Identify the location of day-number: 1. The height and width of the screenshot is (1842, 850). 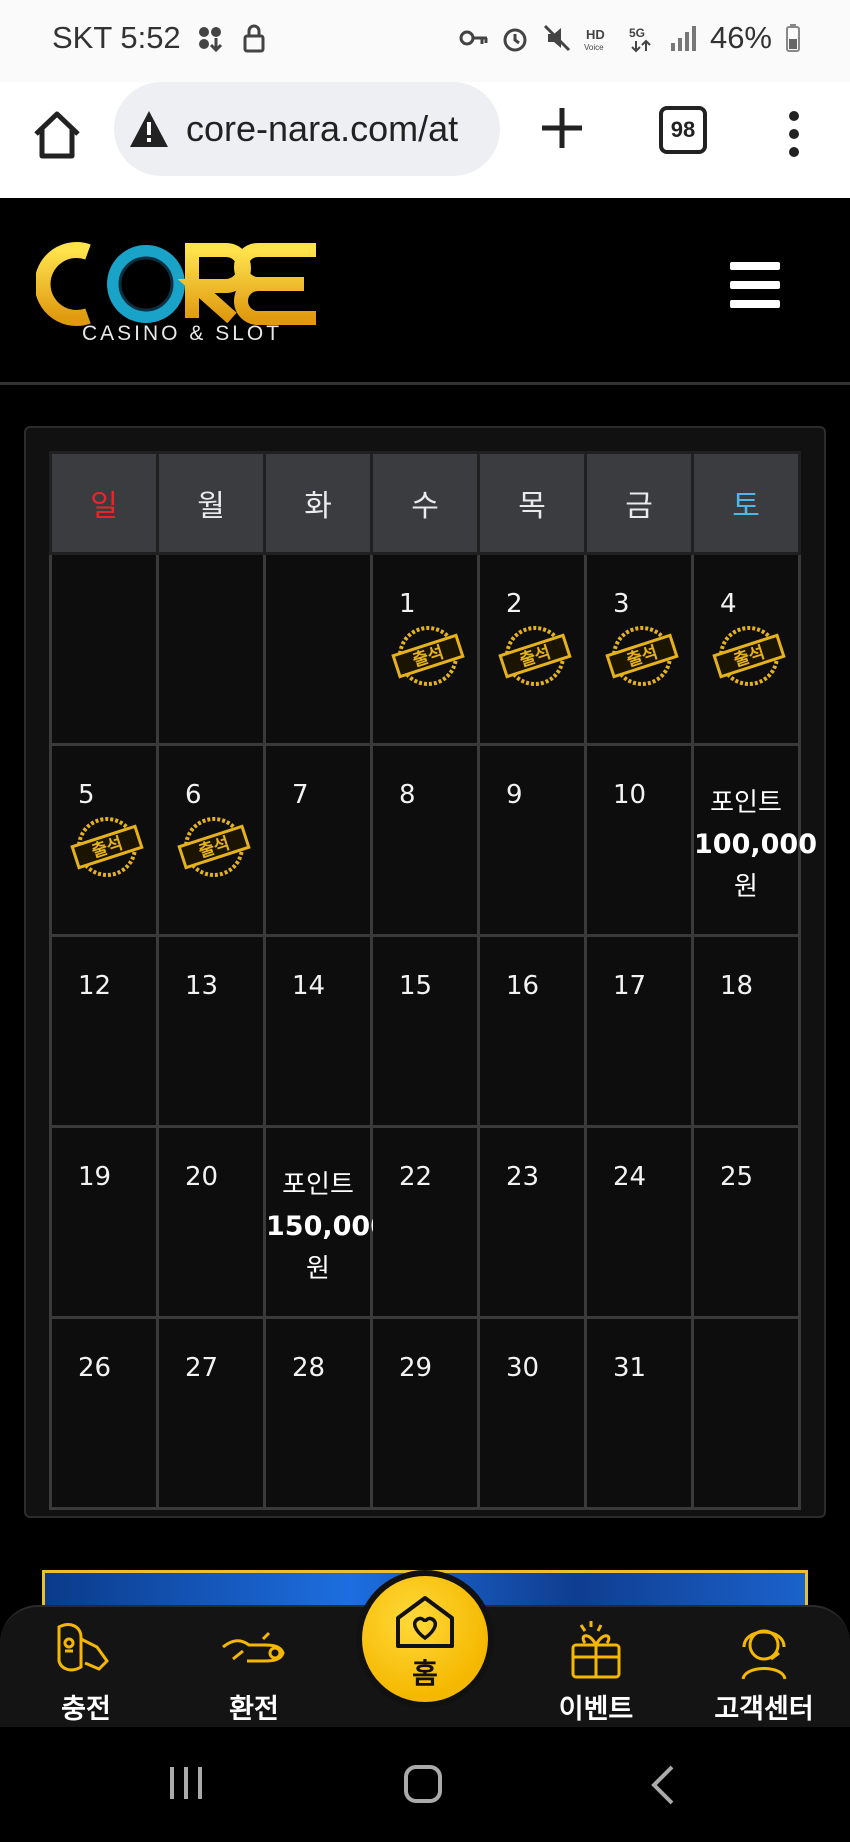
(407, 604).